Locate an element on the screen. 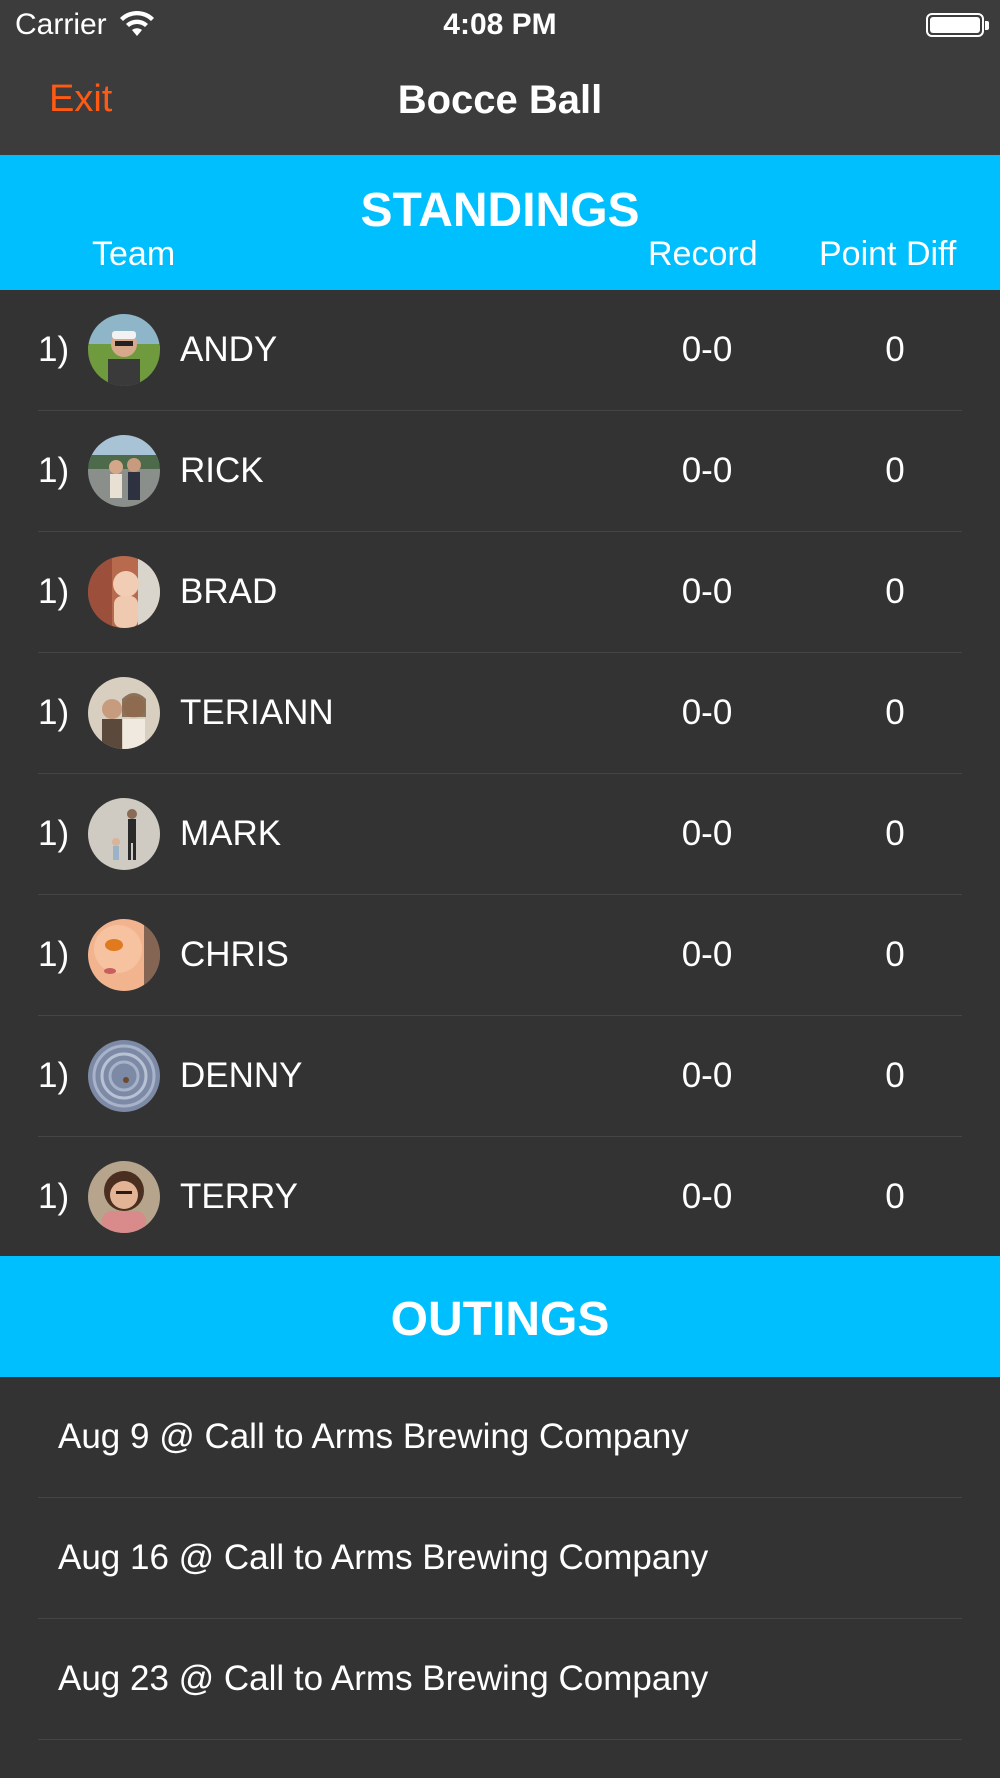  team-name: TERRY is located at coordinates (239, 1196).